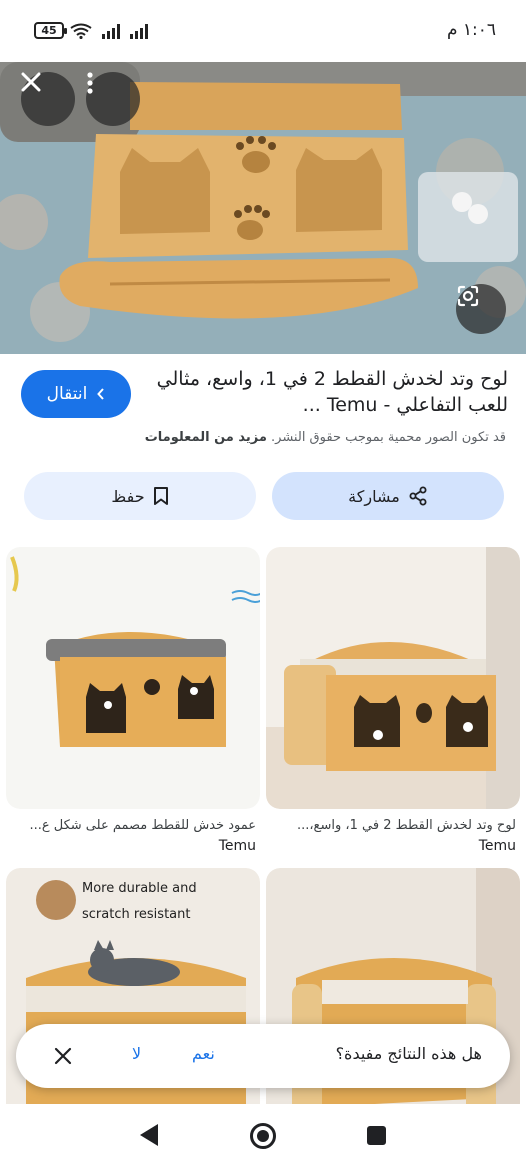 Image resolution: width=526 pixels, height=1168 pixels. I want to click on learn-more-link: مزيد من المعلومات, so click(206, 437).